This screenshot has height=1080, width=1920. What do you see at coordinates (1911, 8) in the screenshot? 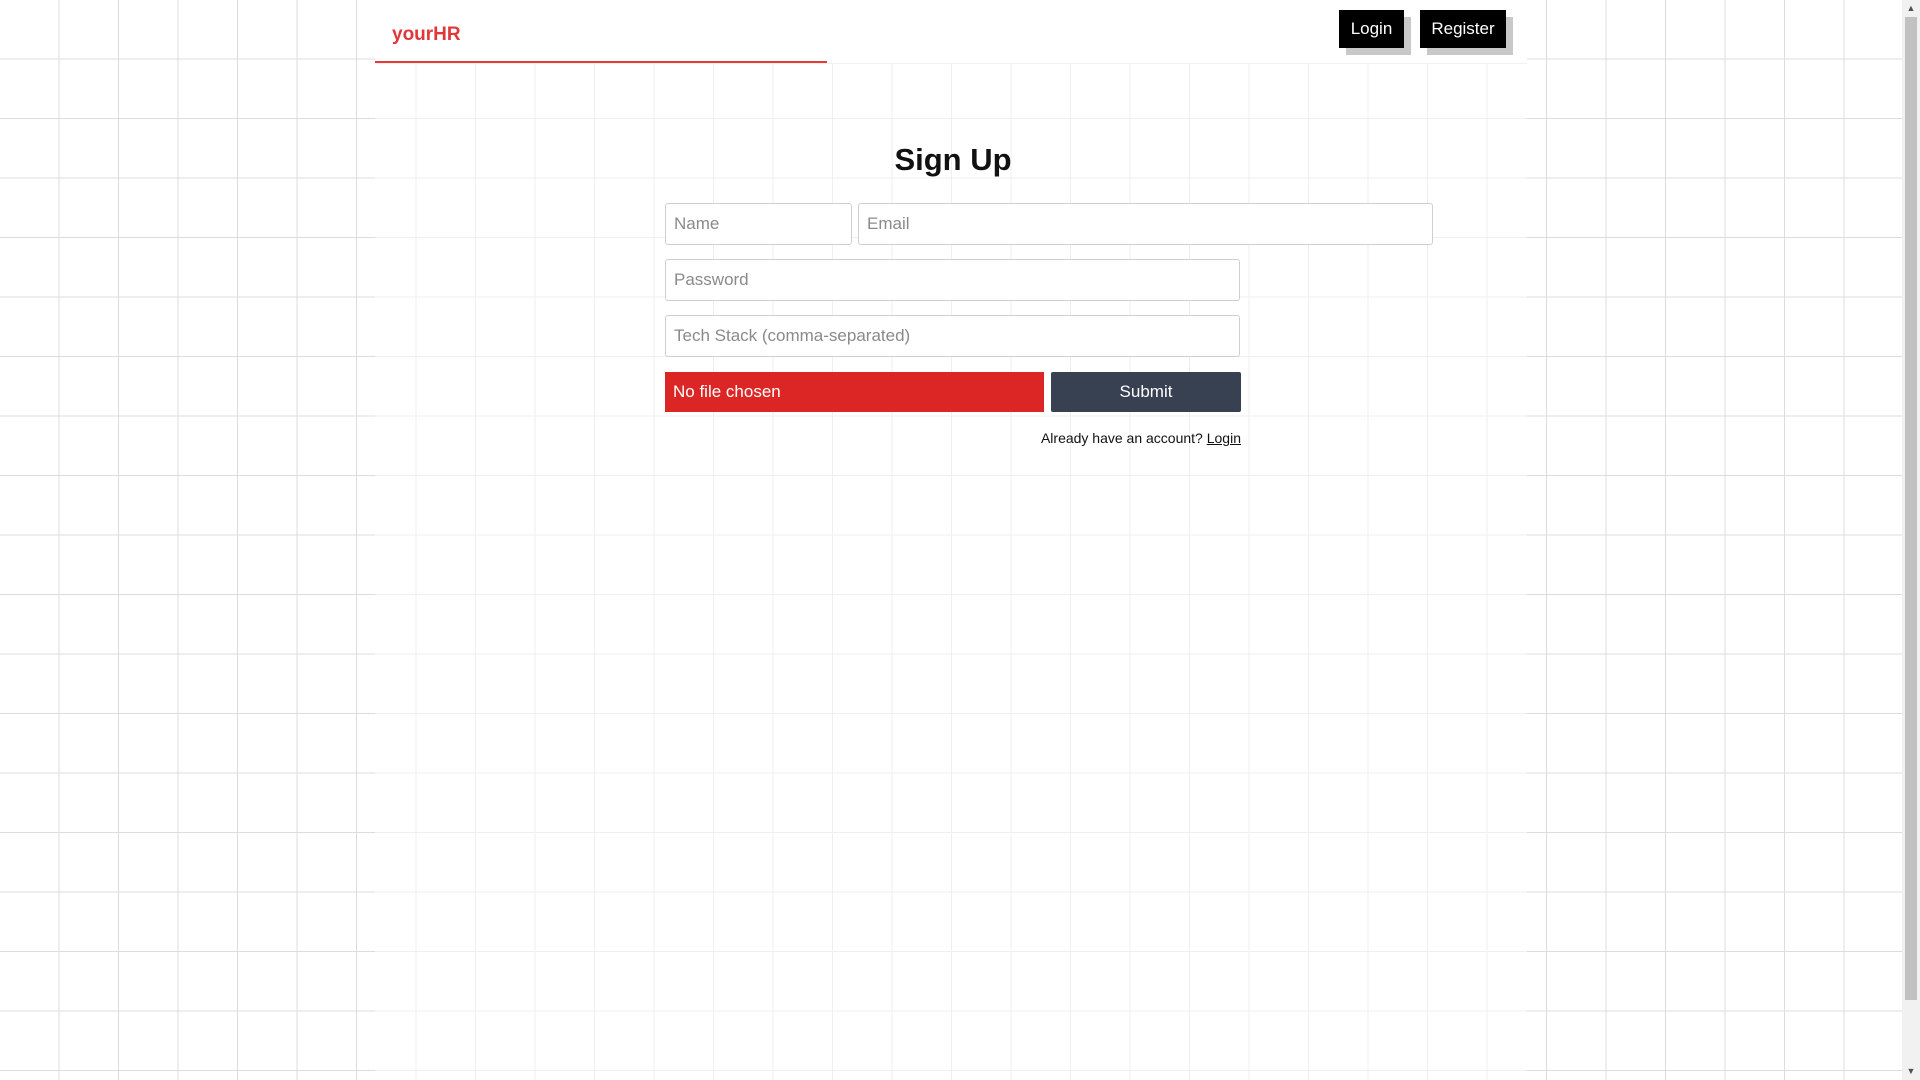
I see `triangle-up-icon: ▲` at bounding box center [1911, 8].